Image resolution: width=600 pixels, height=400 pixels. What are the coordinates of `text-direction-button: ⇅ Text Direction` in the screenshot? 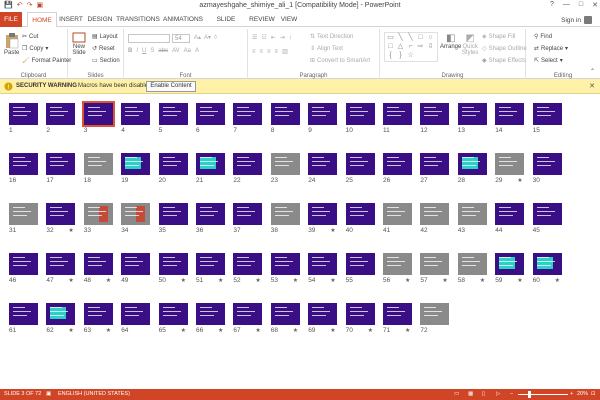 It's located at (331, 37).